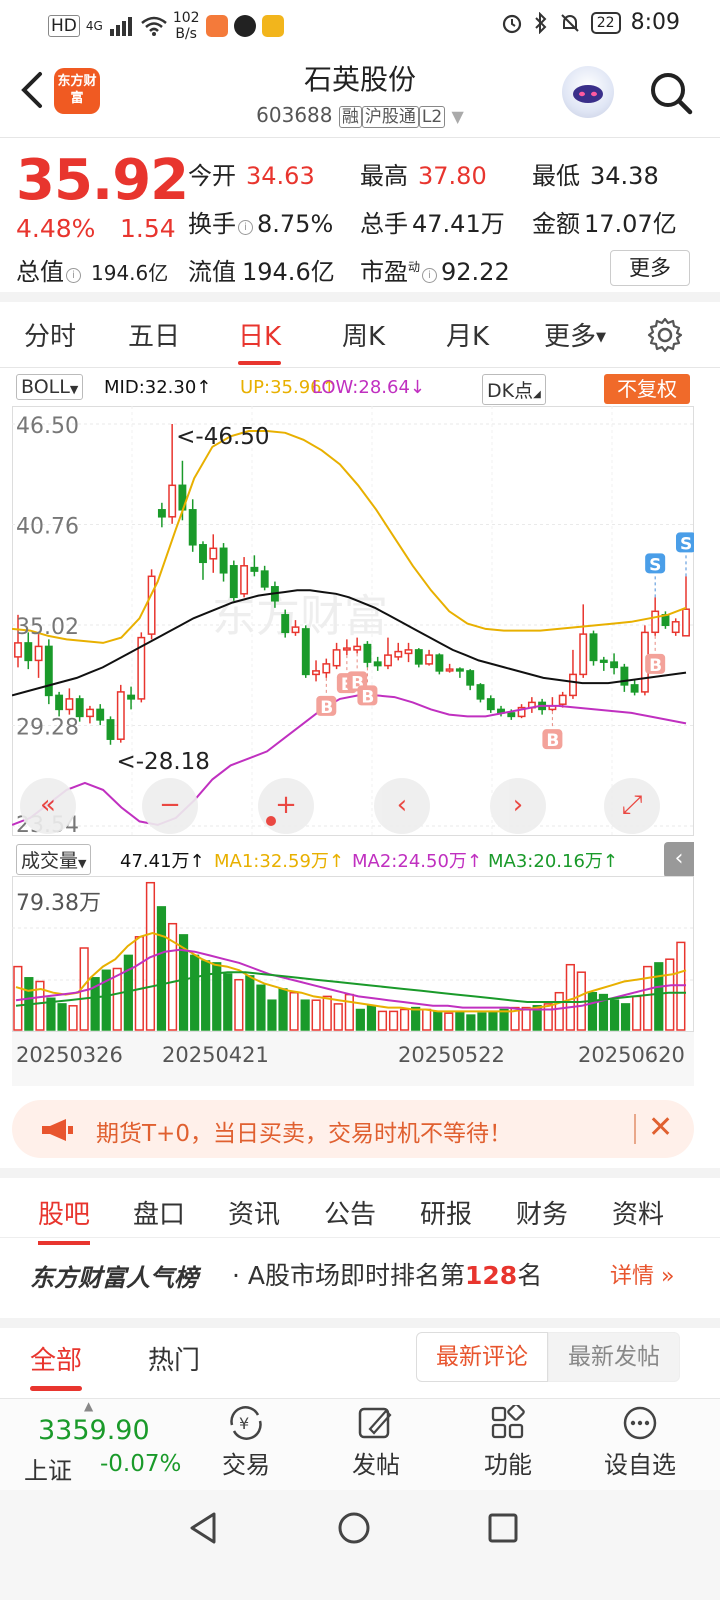 The image size is (720, 1600). Describe the element at coordinates (353, 981) in the screenshot. I see `volume-chart: 79.38万 20250326 20250421 20250522 20250620` at that location.